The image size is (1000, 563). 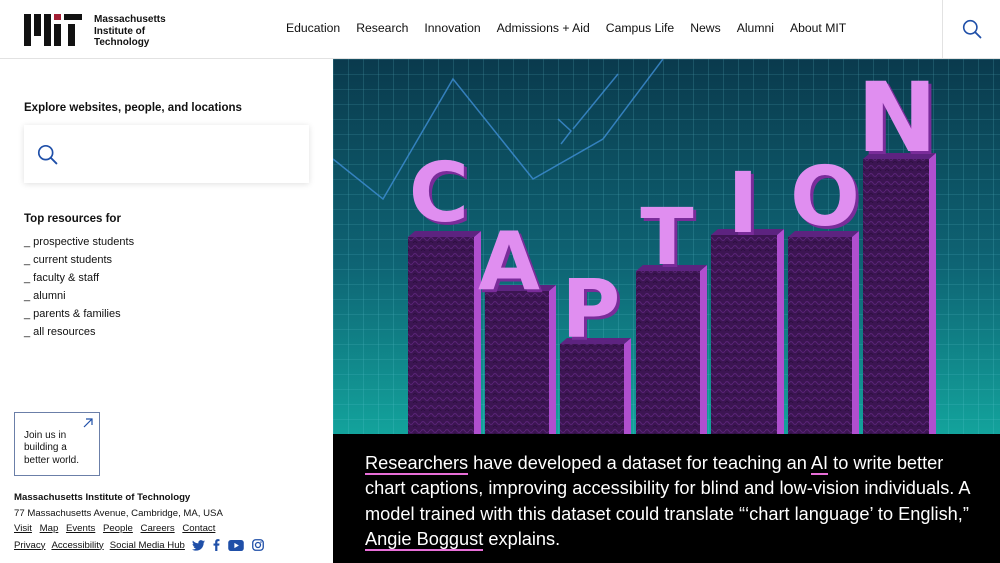 What do you see at coordinates (543, 28) in the screenshot?
I see `nav-admissions-aid: Admissions + Aid` at bounding box center [543, 28].